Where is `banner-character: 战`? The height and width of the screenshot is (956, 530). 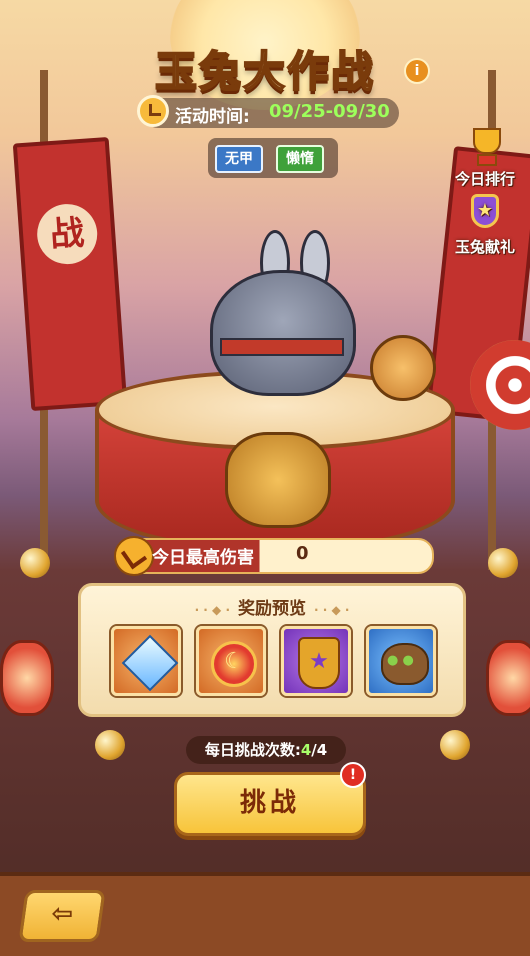
banner-character: 战 is located at coordinates (67, 234).